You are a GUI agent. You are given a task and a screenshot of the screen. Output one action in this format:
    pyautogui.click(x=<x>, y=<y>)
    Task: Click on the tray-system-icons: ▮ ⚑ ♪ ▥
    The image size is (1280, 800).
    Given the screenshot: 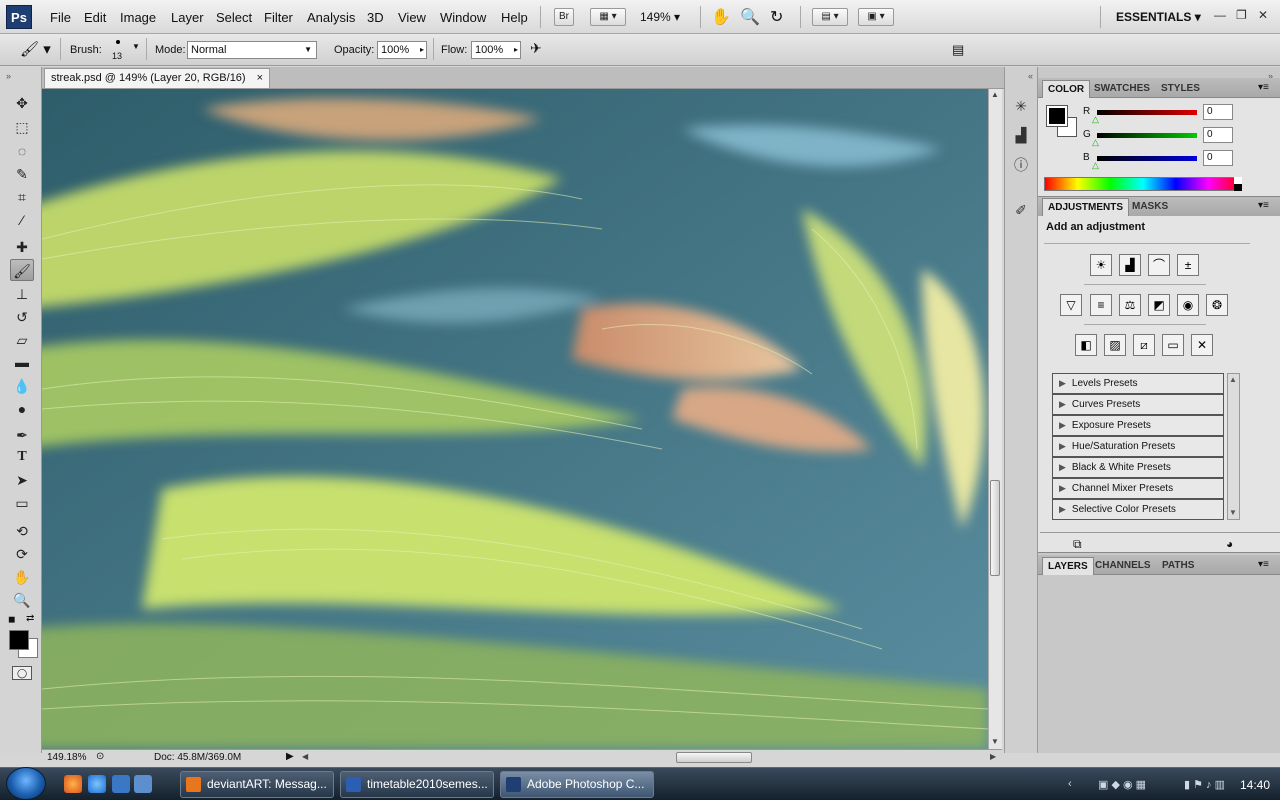 What is the action you would take?
    pyautogui.click(x=1204, y=784)
    